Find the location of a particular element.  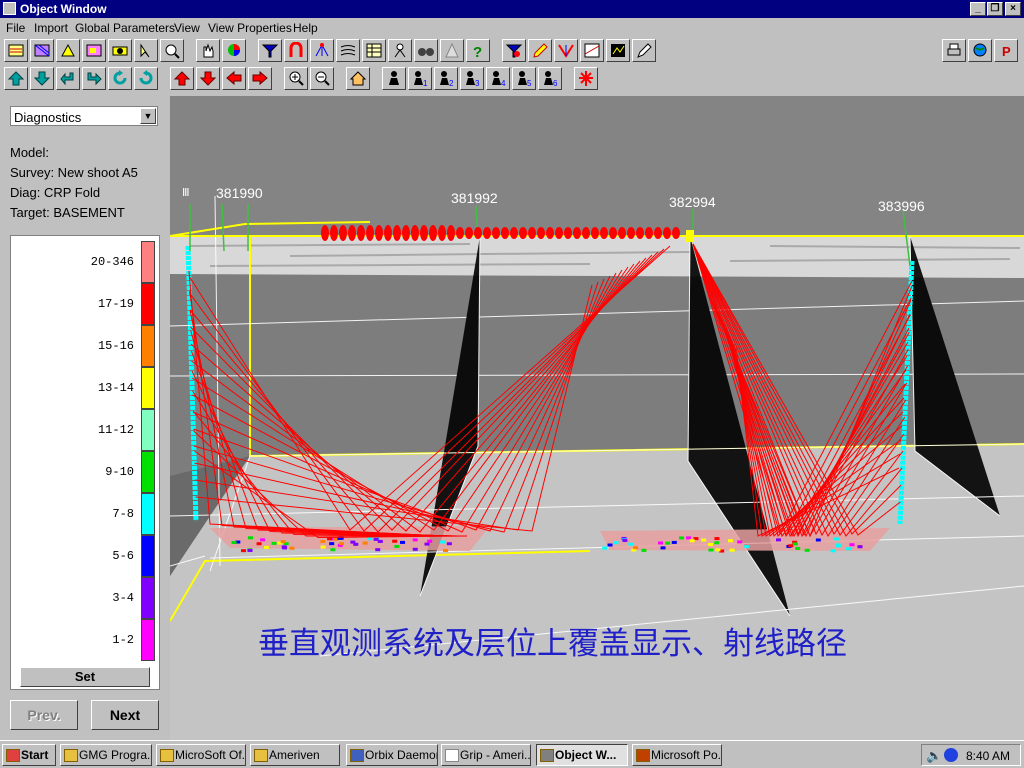

set-button: Set is located at coordinates (85, 677).